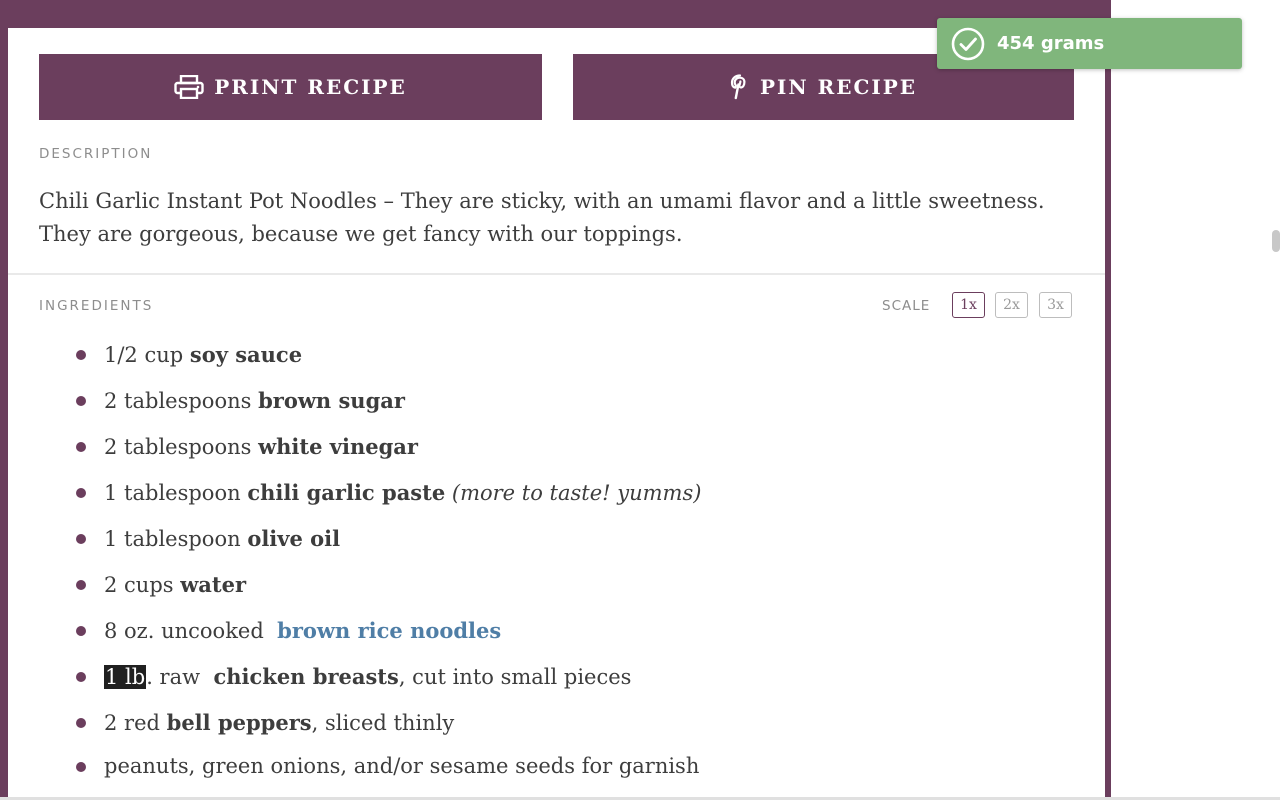 The height and width of the screenshot is (800, 1280). Describe the element at coordinates (331, 400) in the screenshot. I see `ingredient-name: brown sugar` at that location.